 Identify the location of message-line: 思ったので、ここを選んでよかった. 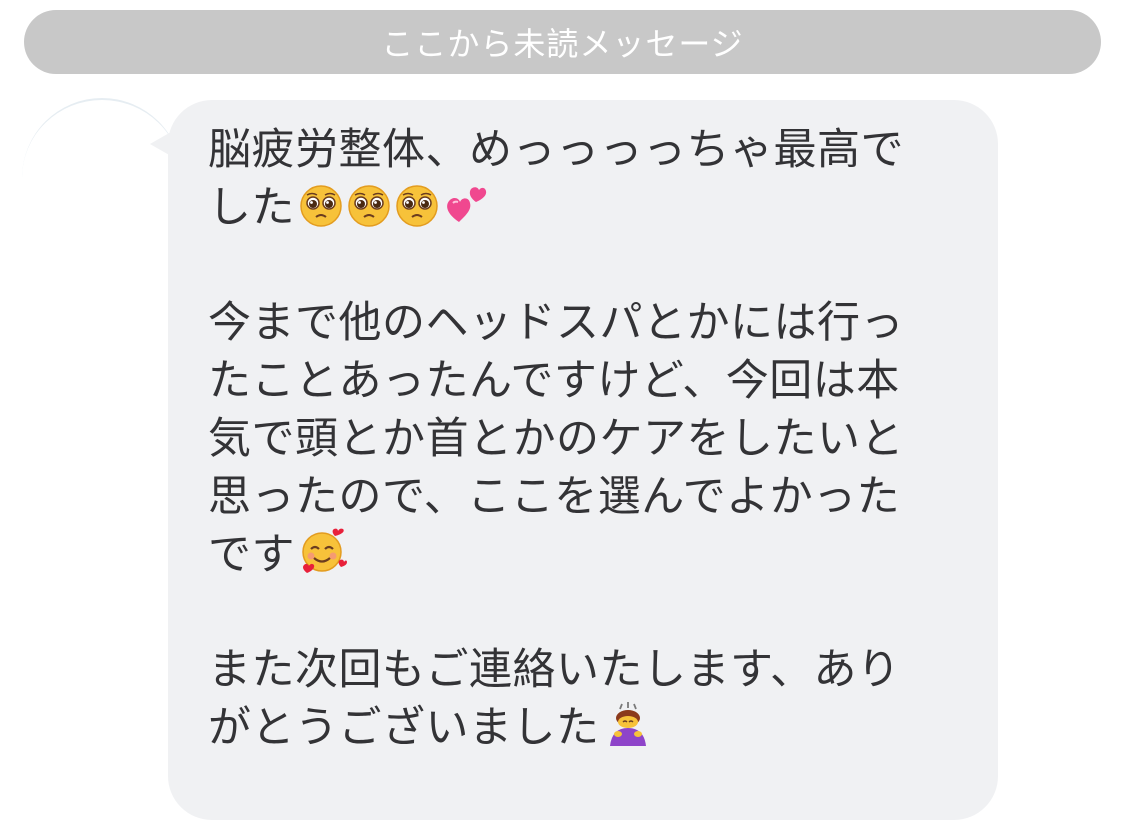
(554, 496).